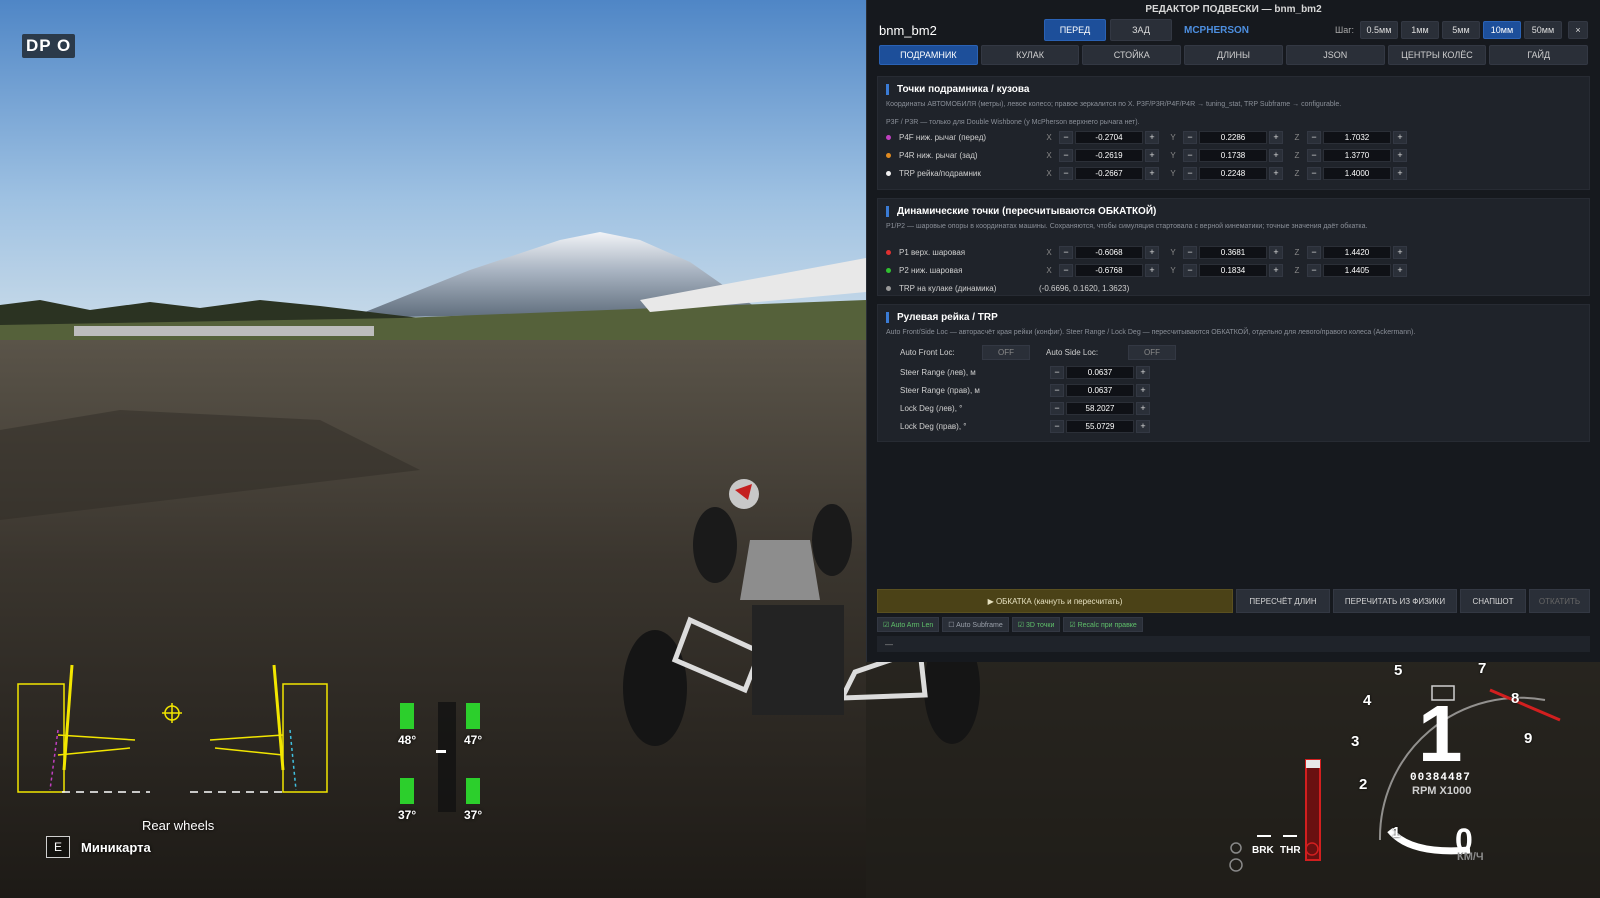  I want to click on close-icon: ×, so click(1578, 30).